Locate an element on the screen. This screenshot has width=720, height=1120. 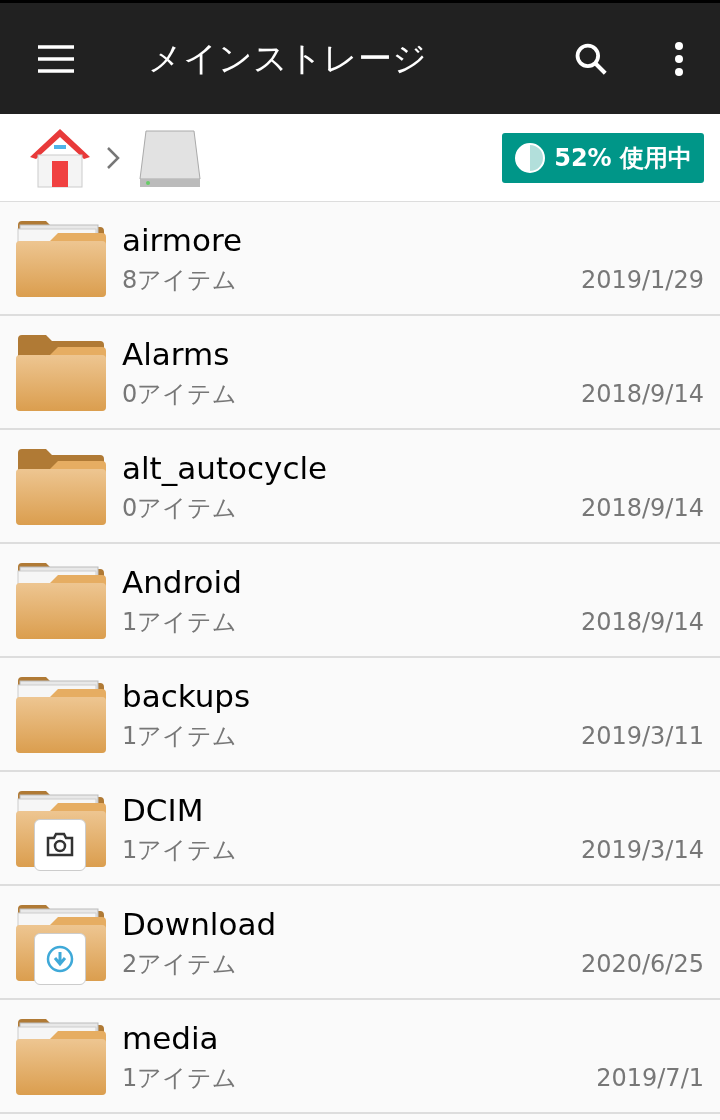
modified-date: 2019/7/1 is located at coordinates (650, 1078).